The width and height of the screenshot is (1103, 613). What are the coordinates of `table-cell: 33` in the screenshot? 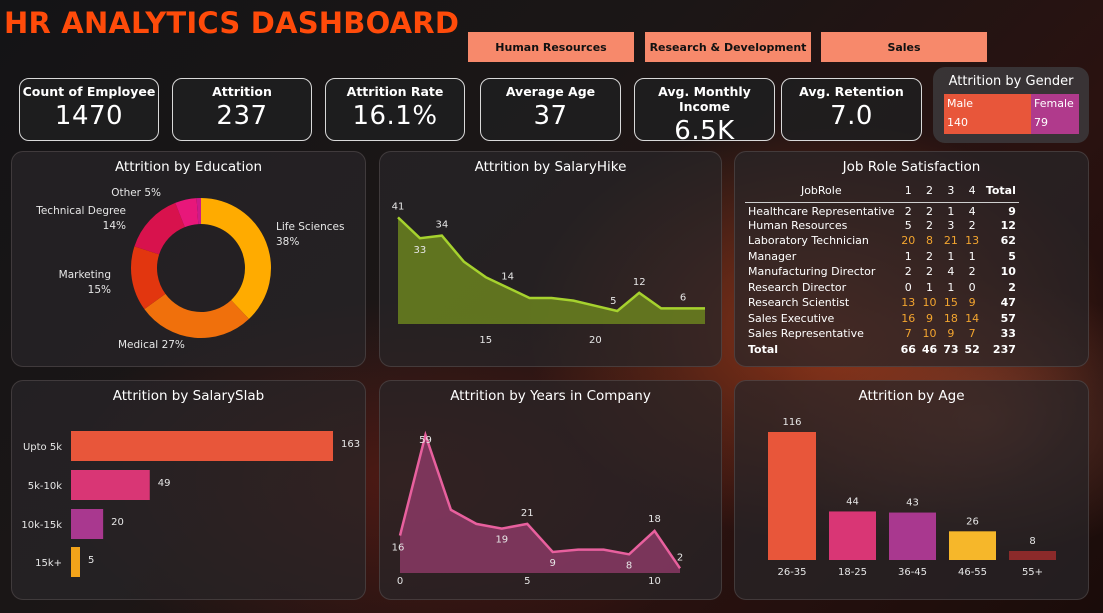 It's located at (1008, 334).